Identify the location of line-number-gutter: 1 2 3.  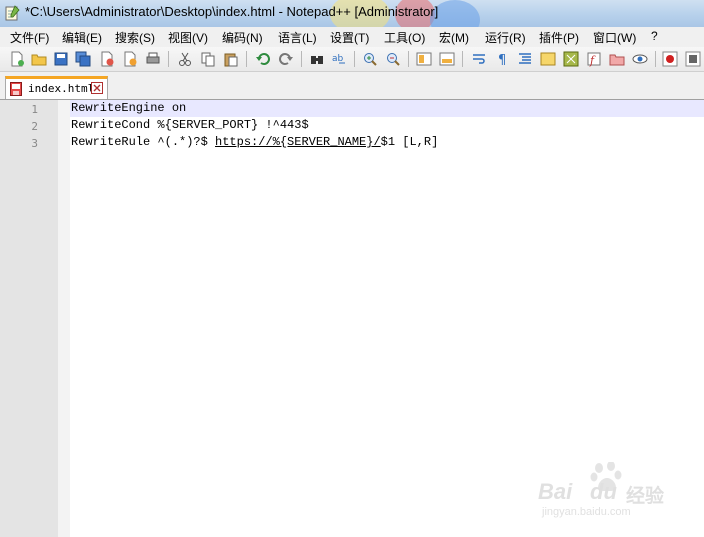
(29, 318).